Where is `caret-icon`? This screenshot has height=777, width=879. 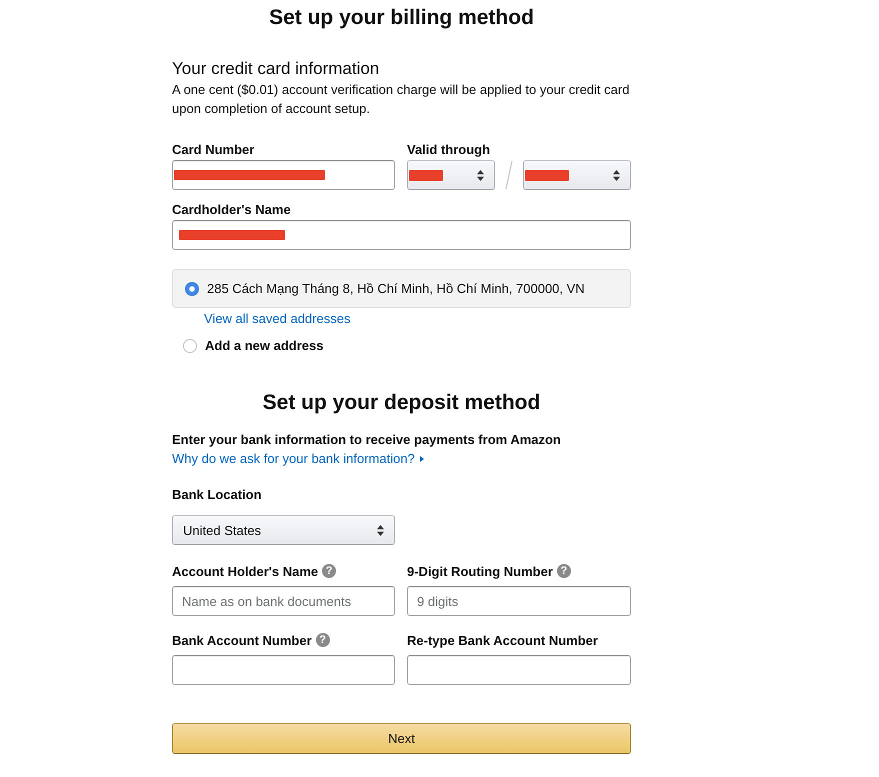
caret-icon is located at coordinates (422, 459).